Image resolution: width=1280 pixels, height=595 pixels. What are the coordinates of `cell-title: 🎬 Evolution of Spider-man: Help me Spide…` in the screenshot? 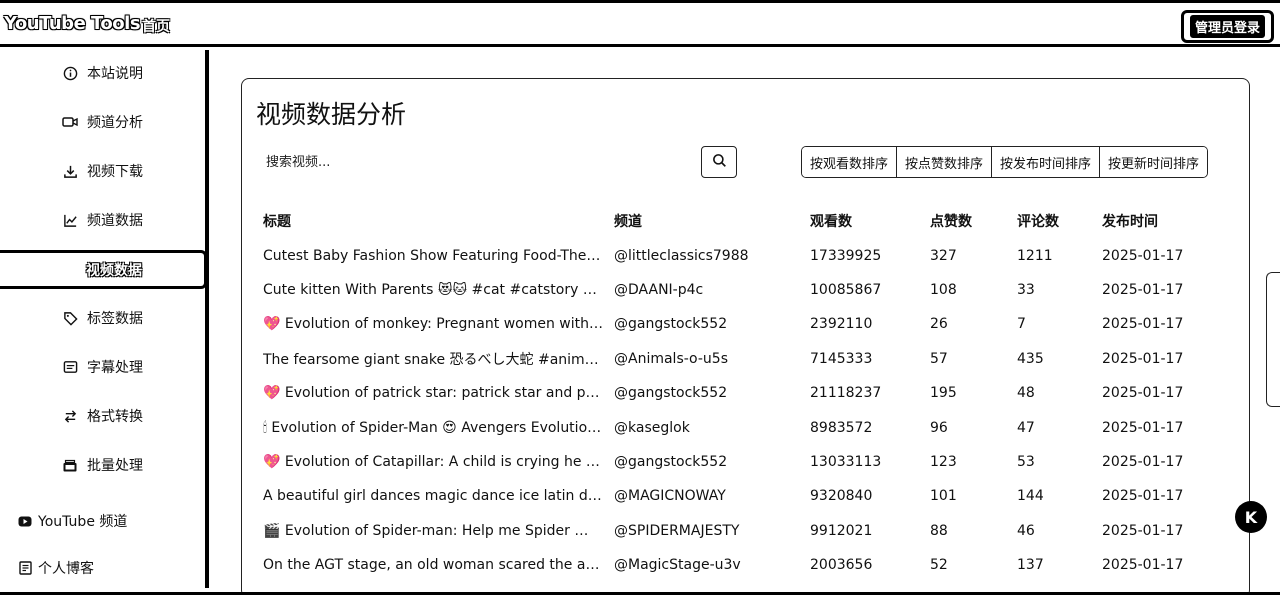 It's located at (433, 531).